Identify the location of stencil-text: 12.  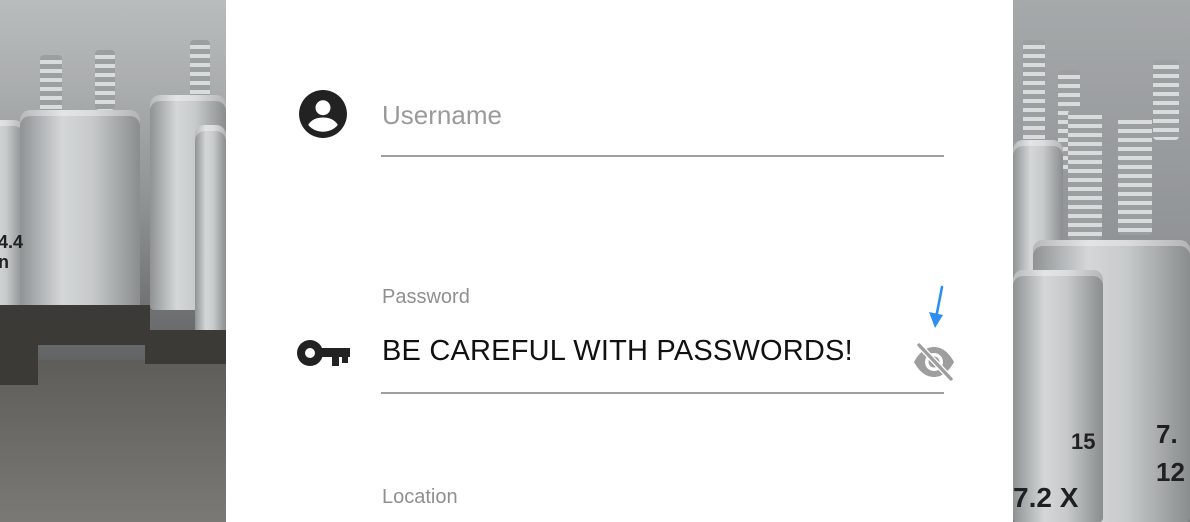
(1170, 472).